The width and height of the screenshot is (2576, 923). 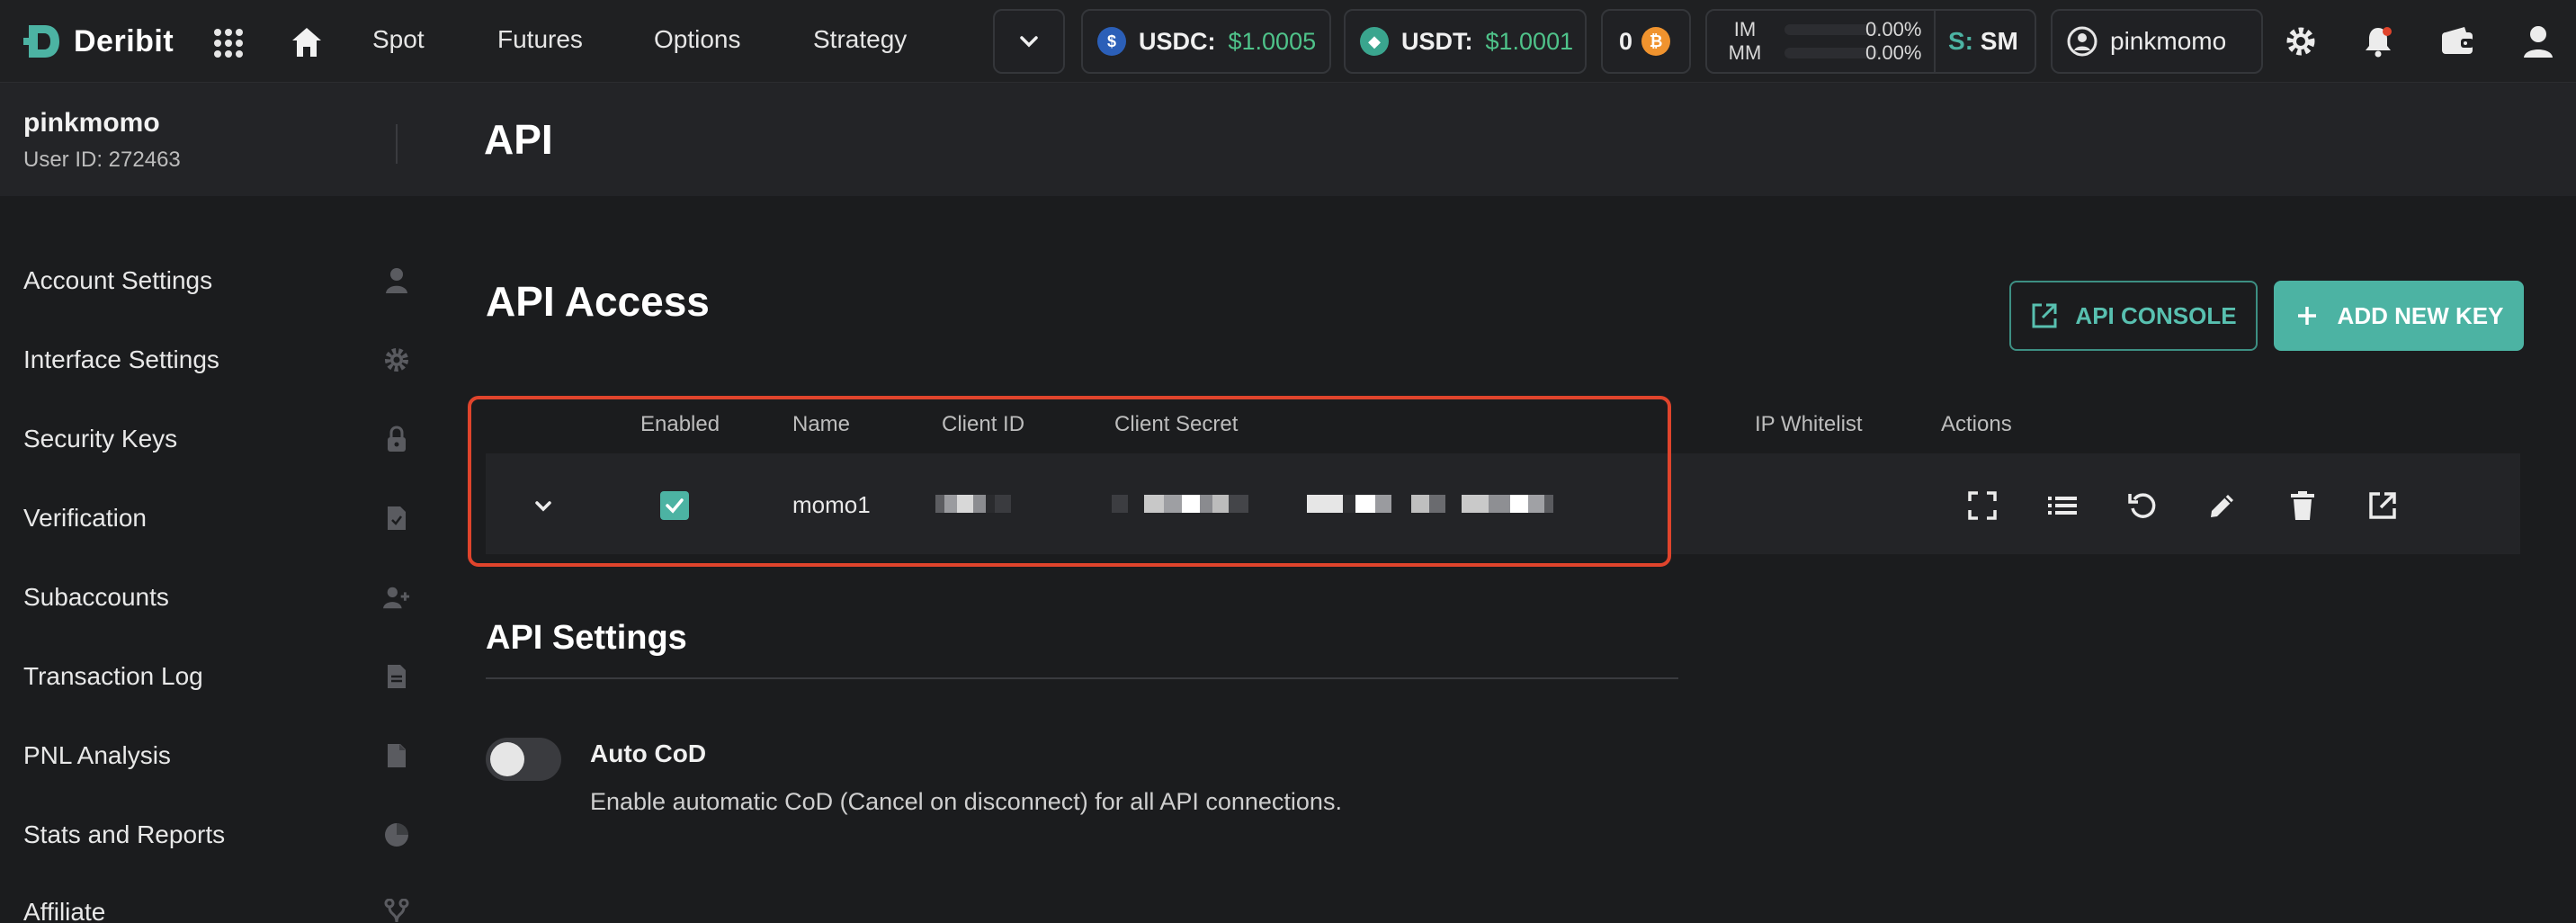 I want to click on market-dropdown-button, so click(x=1029, y=41).